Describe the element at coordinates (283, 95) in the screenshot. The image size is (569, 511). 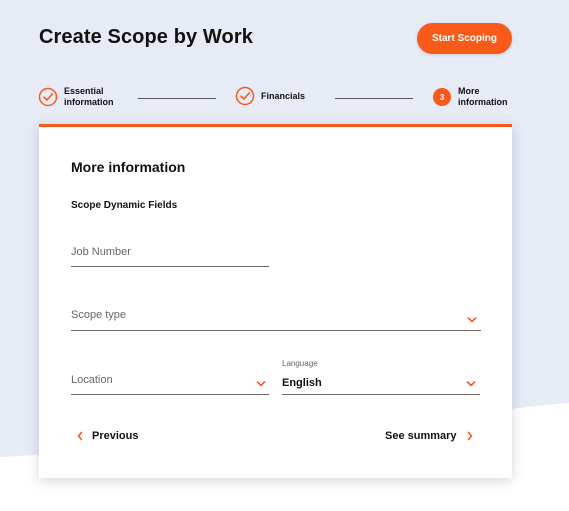
I see `step-label: Financials` at that location.